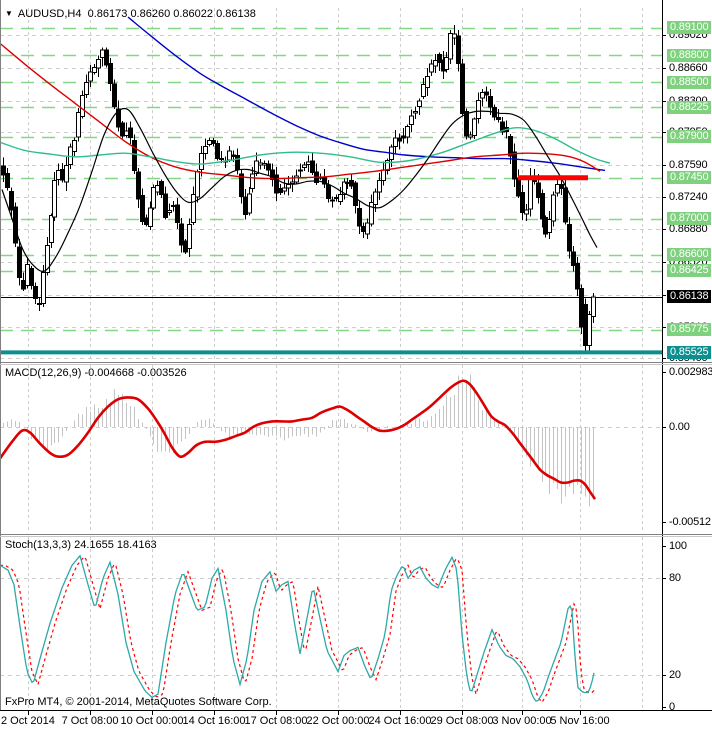 The image size is (712, 732). Describe the element at coordinates (689, 28) in the screenshot. I see `price-level-badge: 0.89100` at that location.